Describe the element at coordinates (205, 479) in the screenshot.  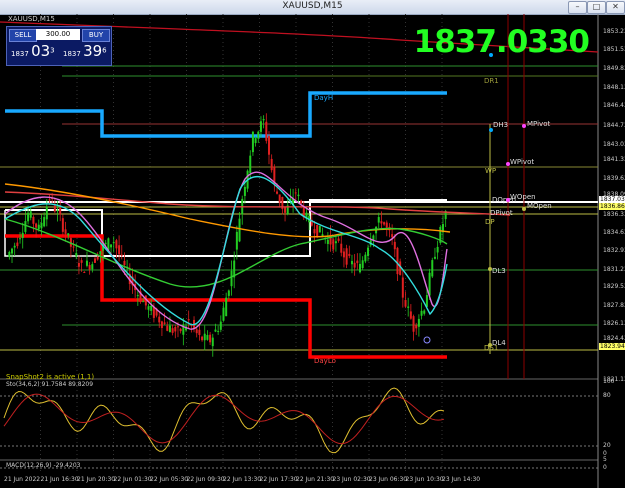
I see `time-axis-tick: 22 Jun 09:30` at that location.